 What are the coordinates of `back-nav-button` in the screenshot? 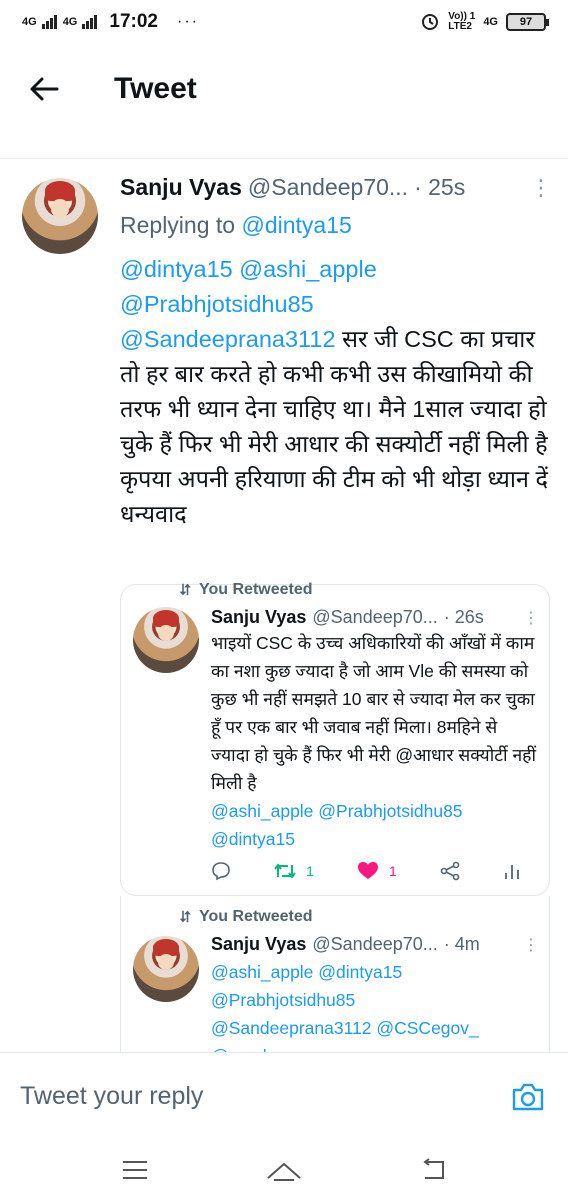 It's located at (433, 1170).